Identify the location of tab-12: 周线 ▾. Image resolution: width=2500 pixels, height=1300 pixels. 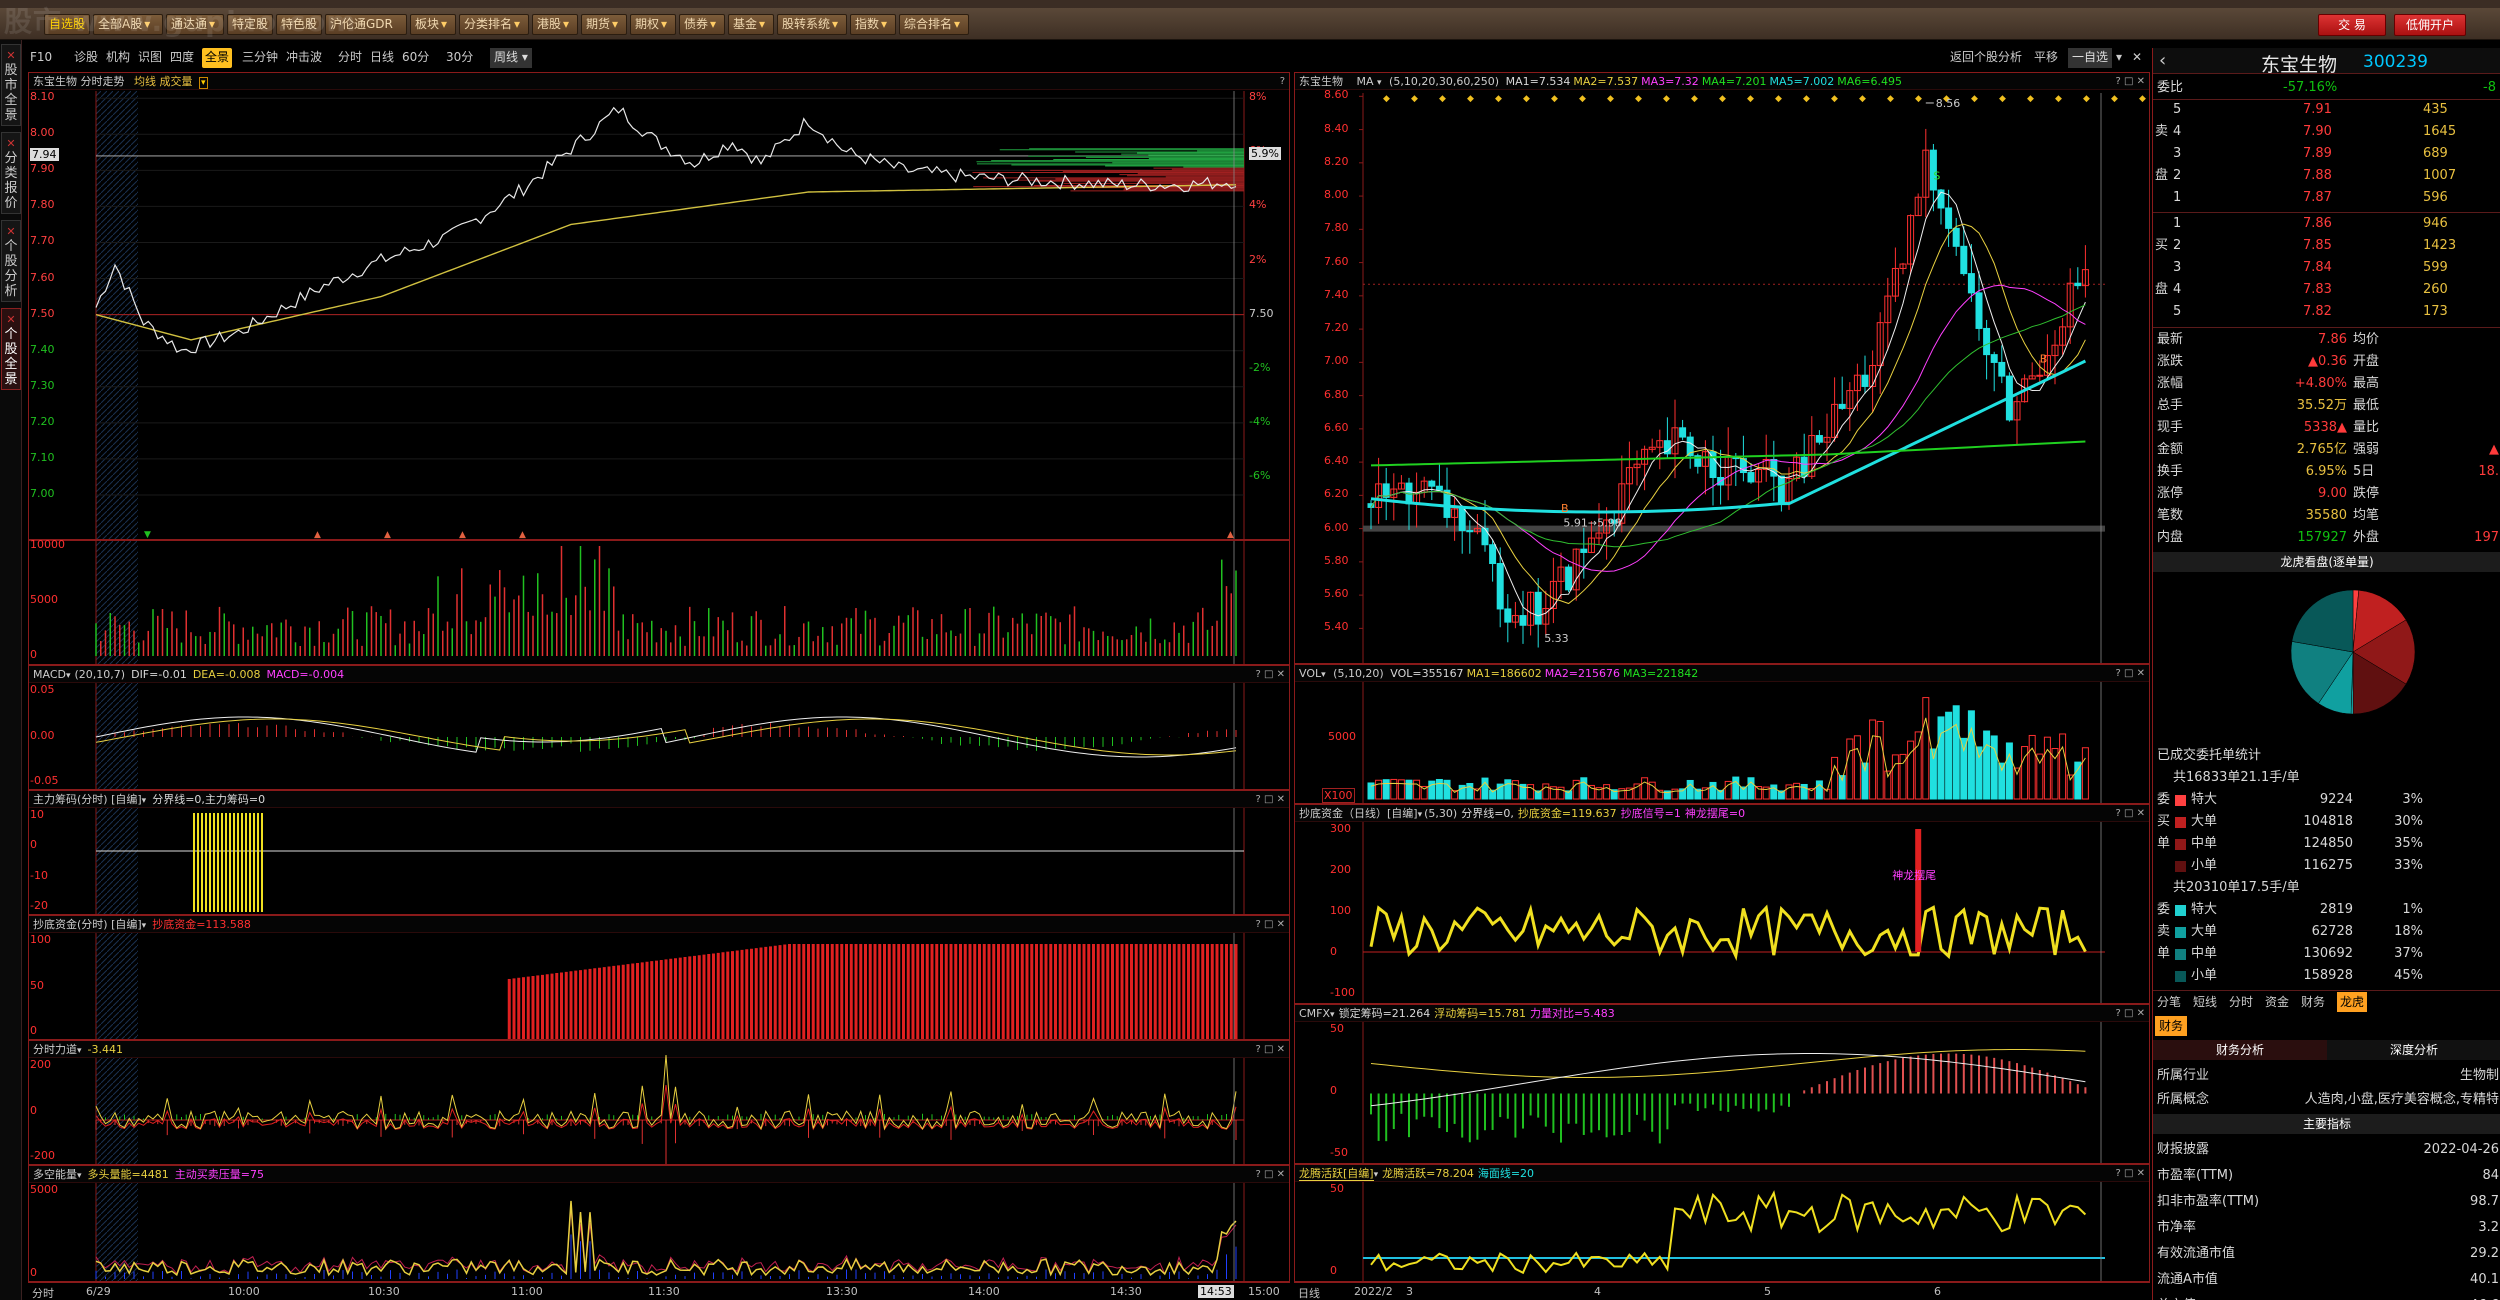
(511, 58).